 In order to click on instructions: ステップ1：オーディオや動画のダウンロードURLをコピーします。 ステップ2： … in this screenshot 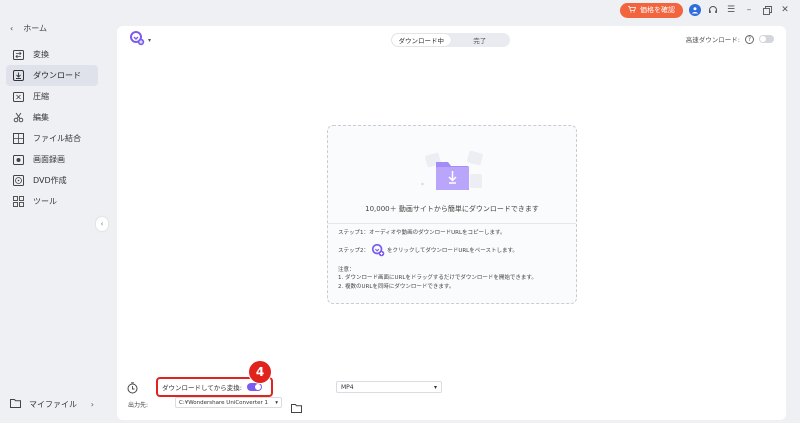, I will do `click(437, 260)`.